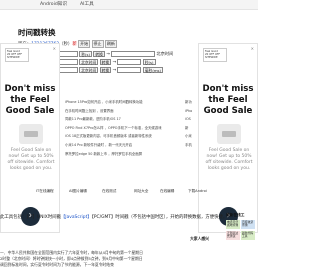 This screenshot has height=270, width=320. What do you see at coordinates (109, 191) in the screenshot?
I see `tab-online-test: 在线测试` at bounding box center [109, 191].